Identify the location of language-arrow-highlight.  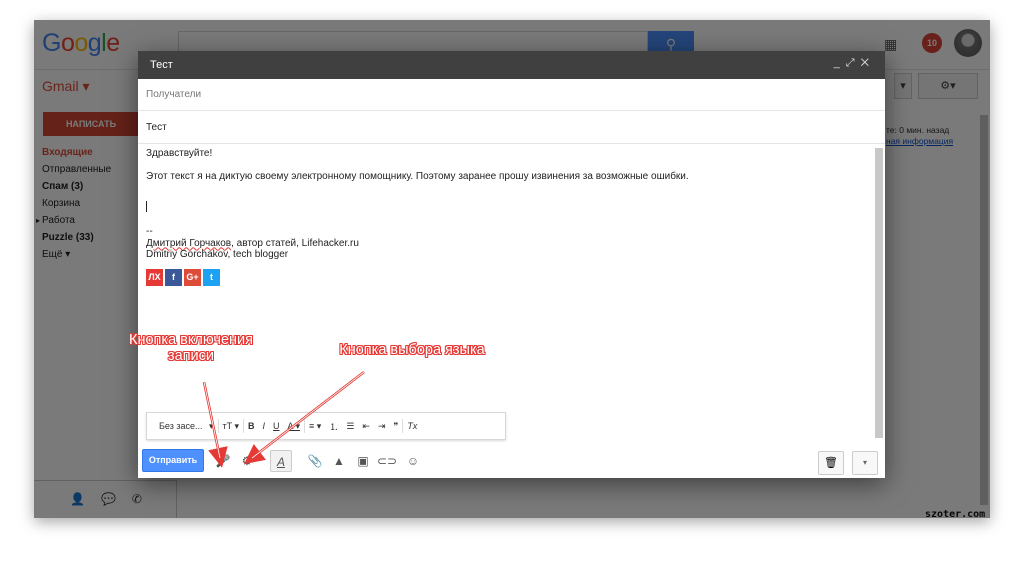
(308, 415).